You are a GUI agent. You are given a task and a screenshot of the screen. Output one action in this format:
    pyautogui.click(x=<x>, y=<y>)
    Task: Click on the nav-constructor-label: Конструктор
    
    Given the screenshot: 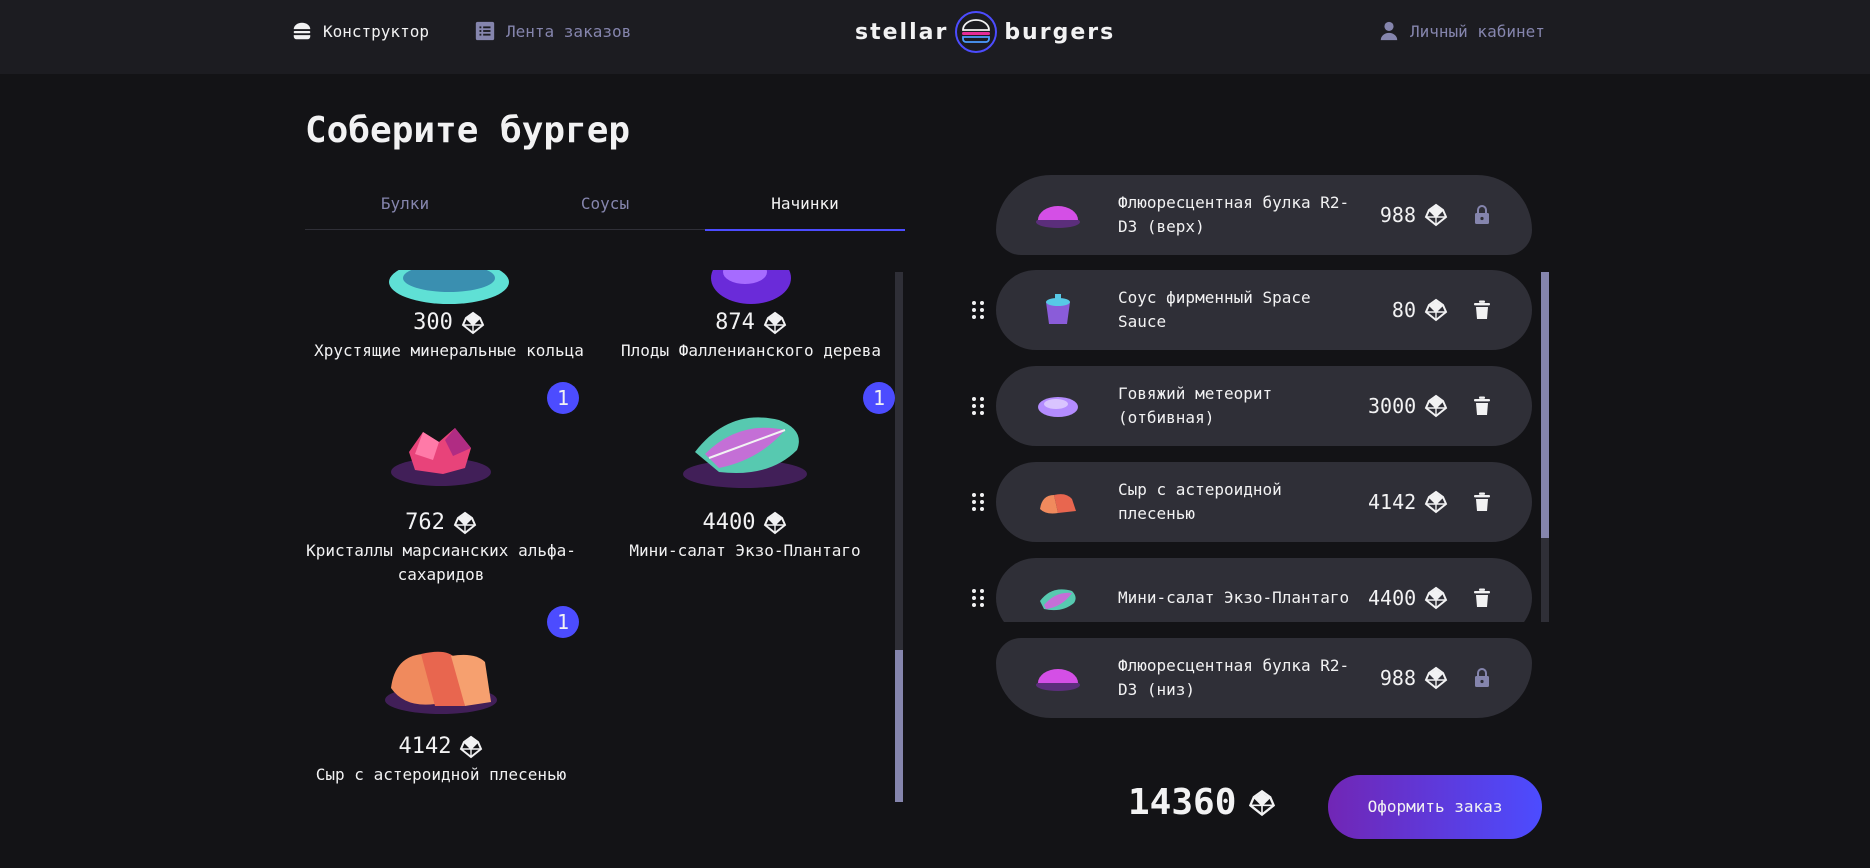 What is the action you would take?
    pyautogui.click(x=376, y=31)
    